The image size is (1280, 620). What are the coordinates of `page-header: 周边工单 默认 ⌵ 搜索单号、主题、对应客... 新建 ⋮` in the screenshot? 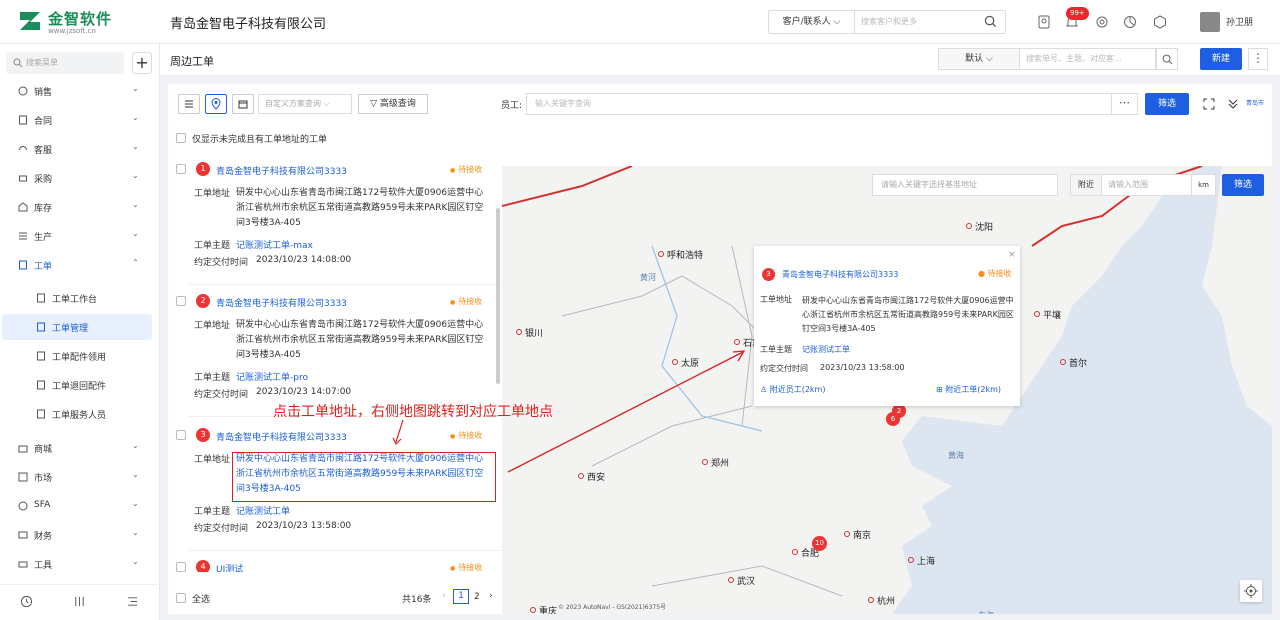 It's located at (720, 60).